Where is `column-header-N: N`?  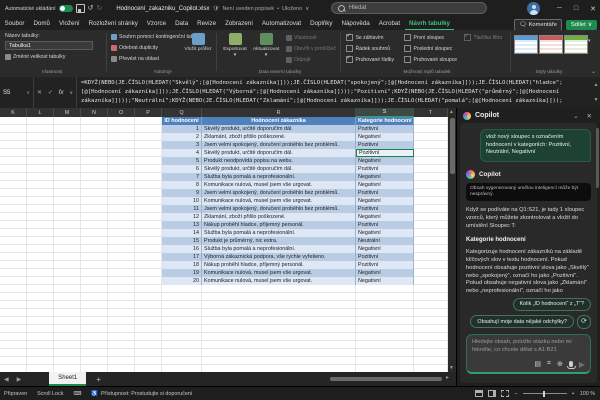 column-header-N: N is located at coordinates (94, 112).